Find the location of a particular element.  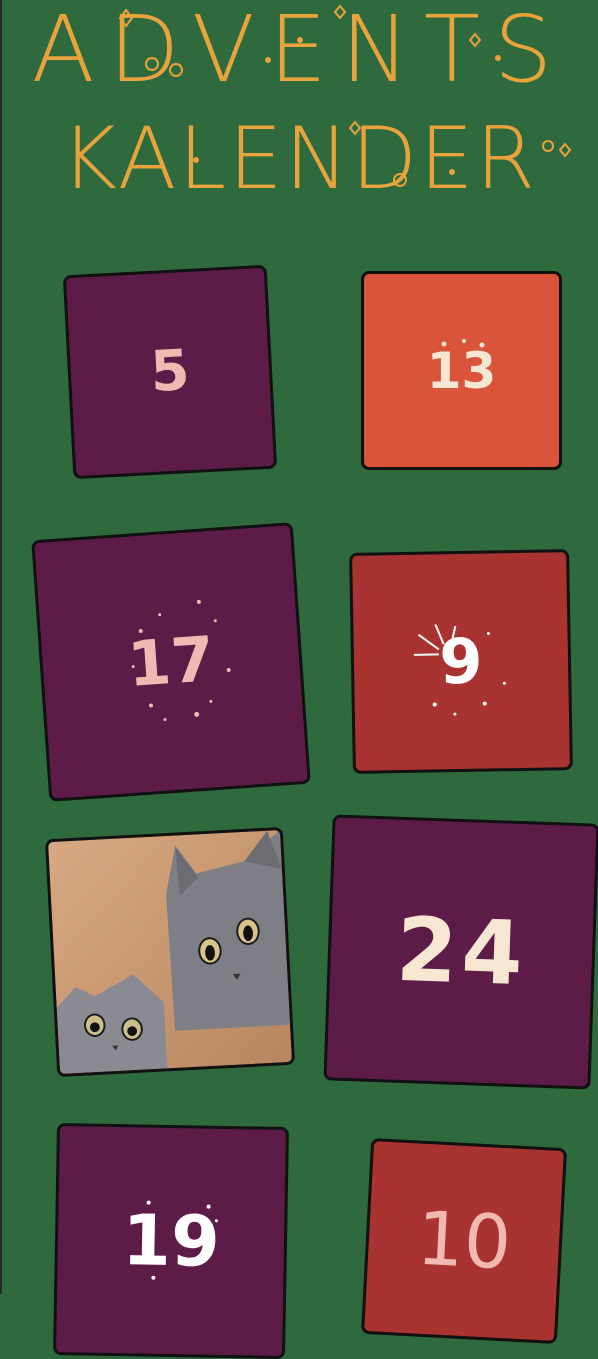

door-9: 9 is located at coordinates (461, 661).